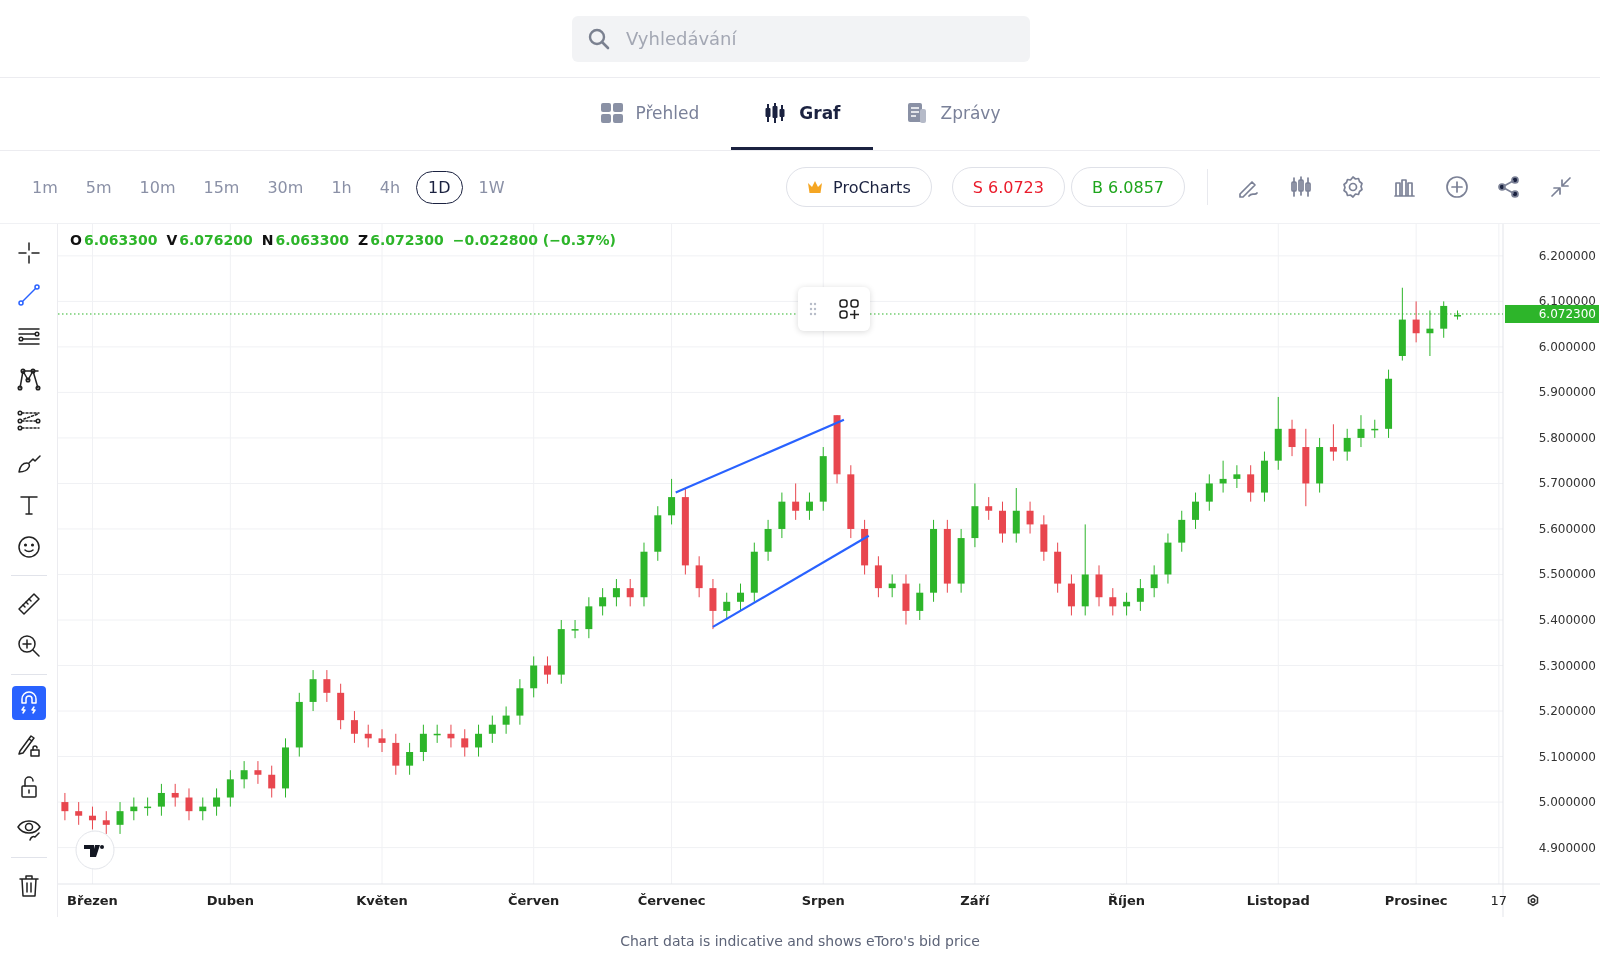  What do you see at coordinates (1567, 483) in the screenshot?
I see `price-axis-label: 5.700000` at bounding box center [1567, 483].